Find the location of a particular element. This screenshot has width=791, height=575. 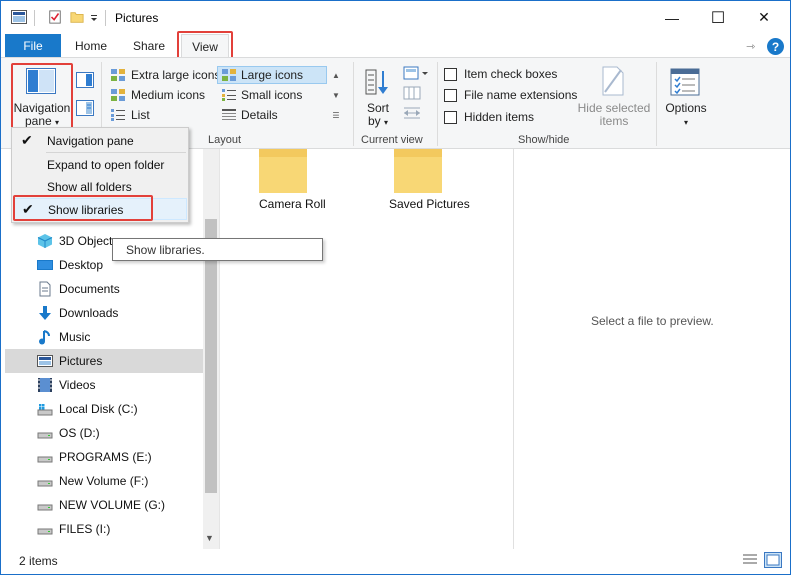

camera-roll-label: Camera Roll is located at coordinates (292, 204).